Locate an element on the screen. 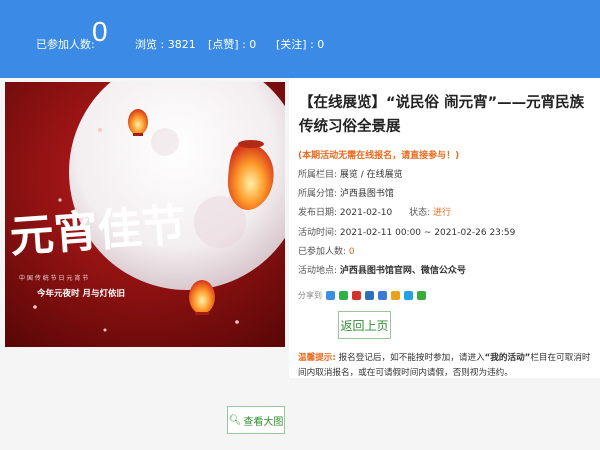 The width and height of the screenshot is (600, 450). event-title: 【在线展览】“说民俗 闹元宵”——元宵民族传统习俗全景展 is located at coordinates (442, 115).